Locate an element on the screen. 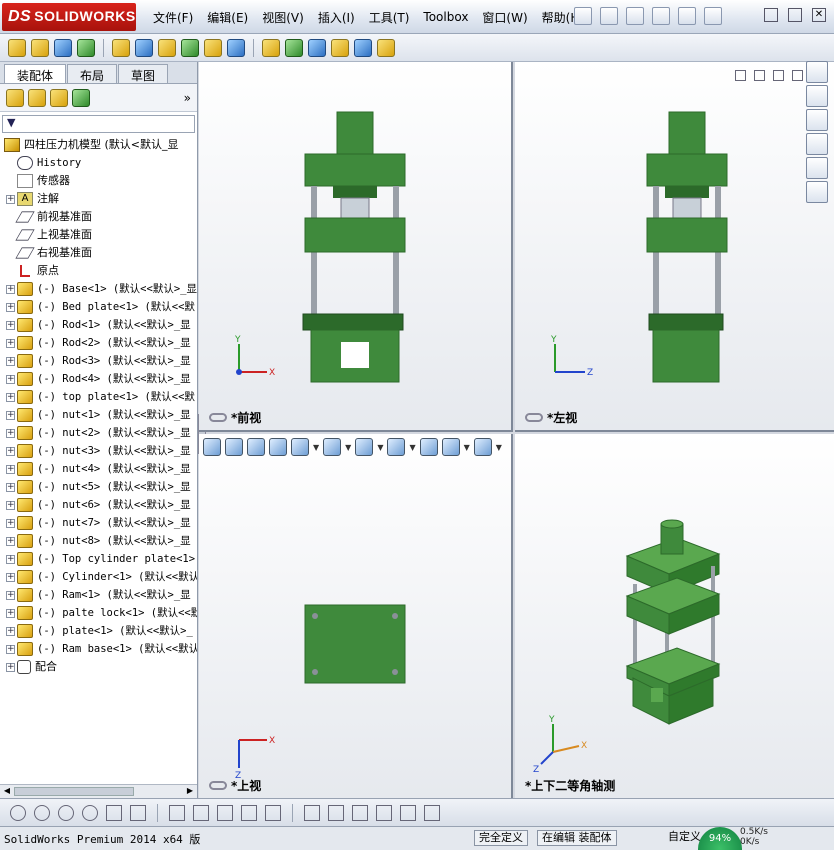 Image resolution: width=834 pixels, height=850 pixels. menu-insert: 插入(I) is located at coordinates (336, 17).